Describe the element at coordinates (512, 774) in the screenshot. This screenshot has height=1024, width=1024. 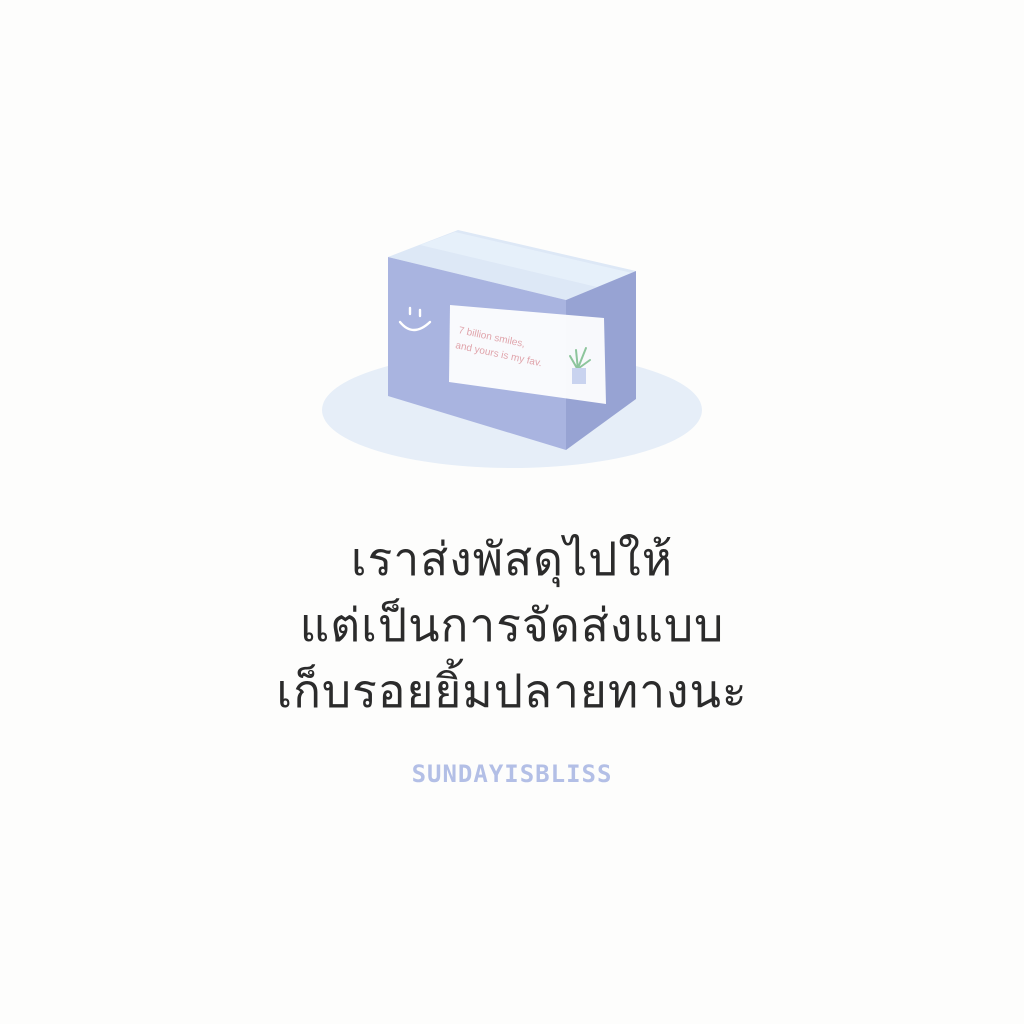
I see `author-signature: SUNDAYISBLISS` at that location.